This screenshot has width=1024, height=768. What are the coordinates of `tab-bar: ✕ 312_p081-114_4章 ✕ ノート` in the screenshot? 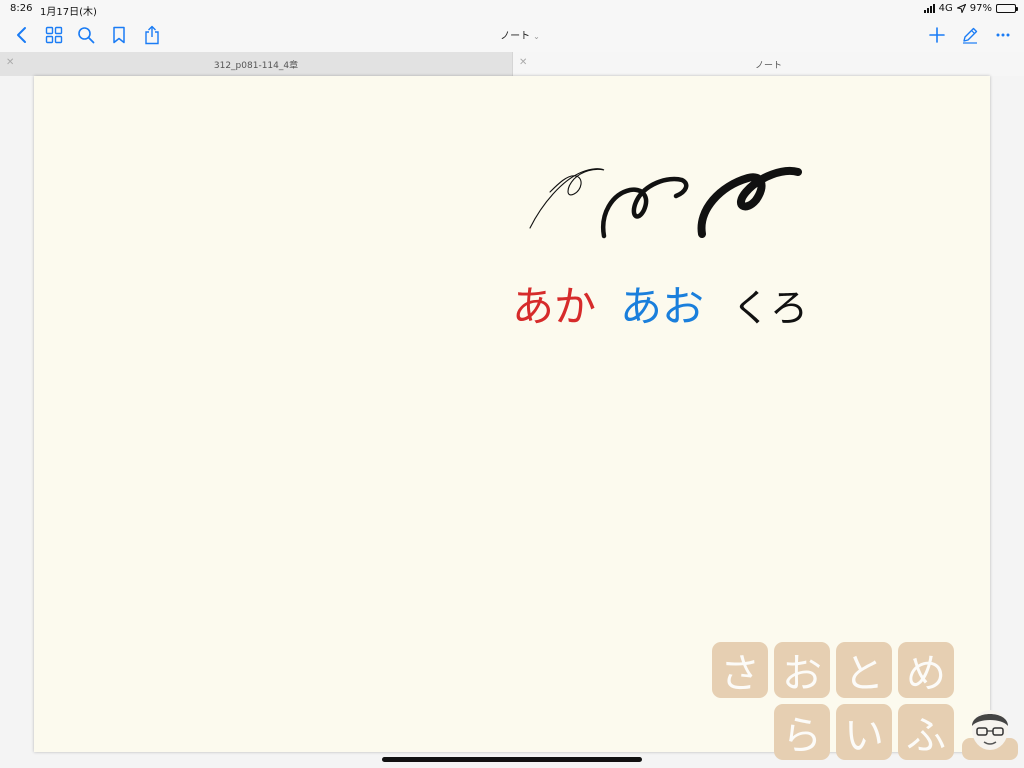 It's located at (512, 64).